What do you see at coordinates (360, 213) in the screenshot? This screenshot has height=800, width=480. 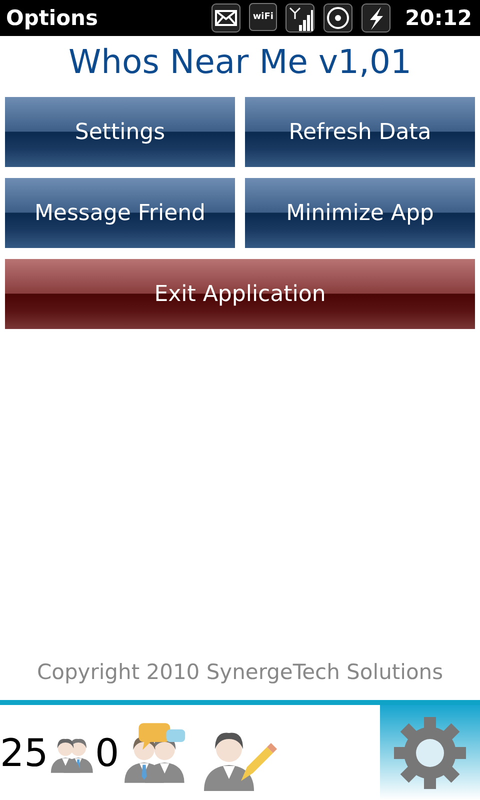 I see `menu-button: Minimize App` at bounding box center [360, 213].